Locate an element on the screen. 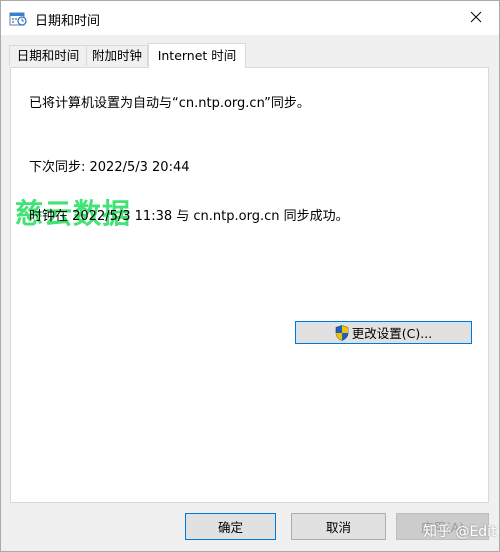  close-button is located at coordinates (476, 18).